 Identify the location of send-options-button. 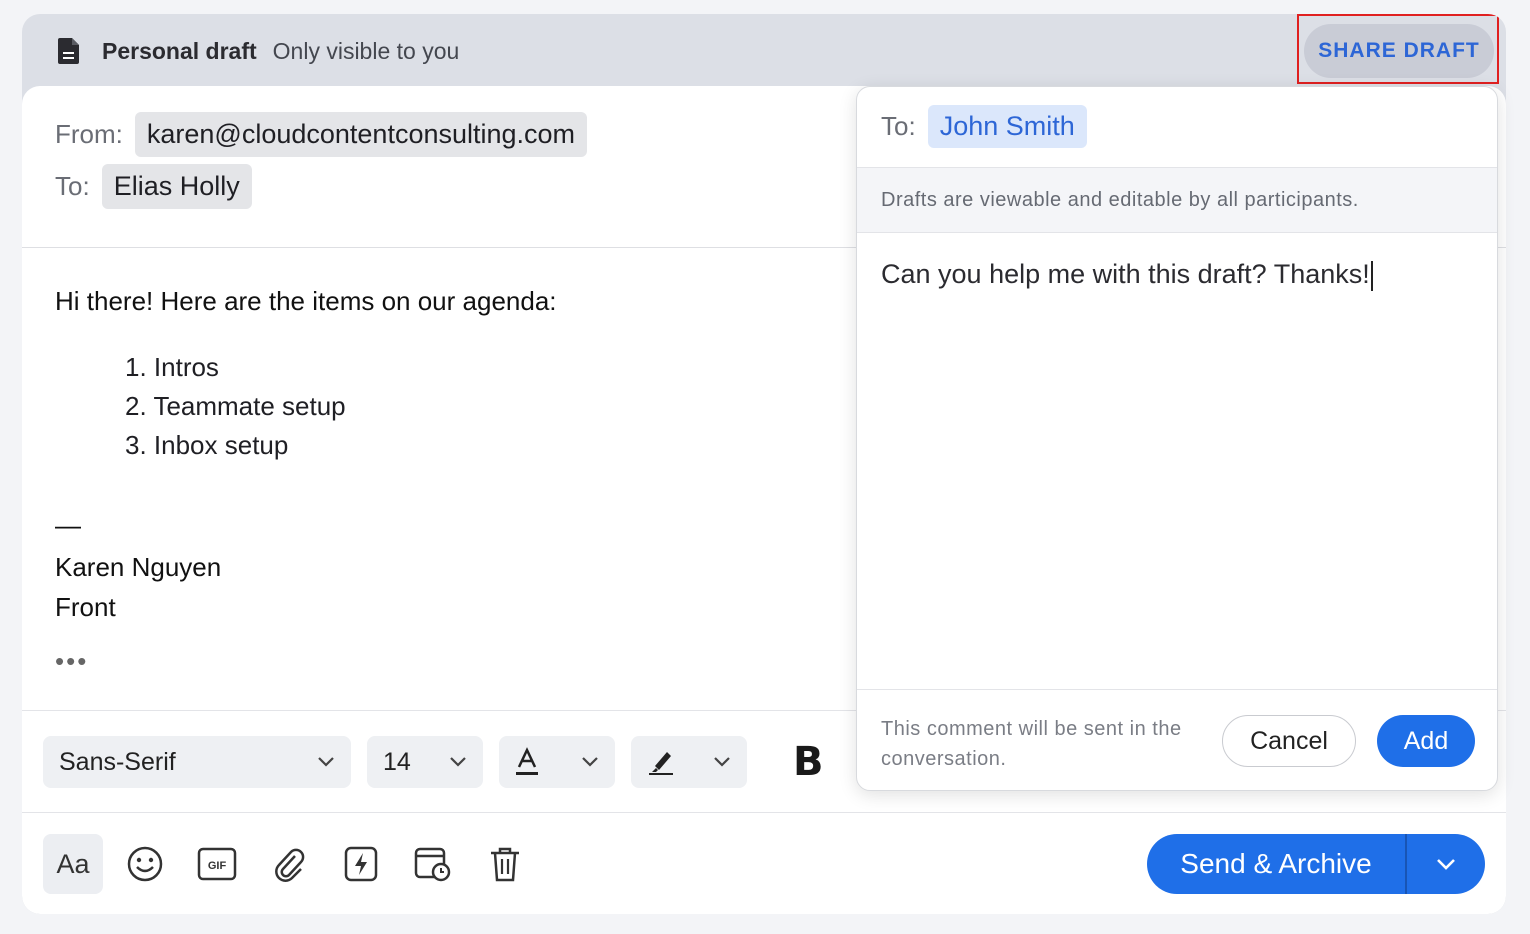
(1446, 864).